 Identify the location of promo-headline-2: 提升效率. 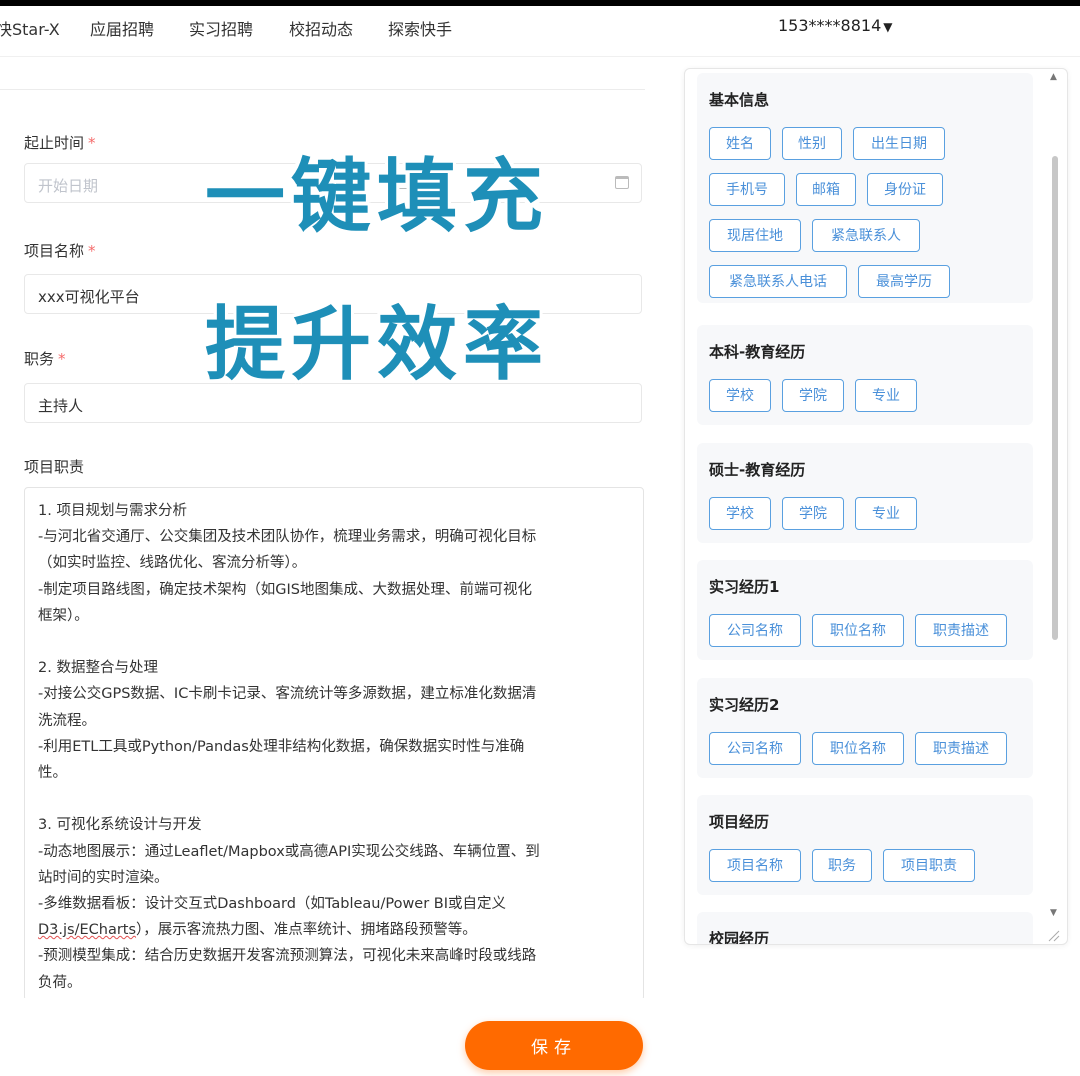
(377, 344).